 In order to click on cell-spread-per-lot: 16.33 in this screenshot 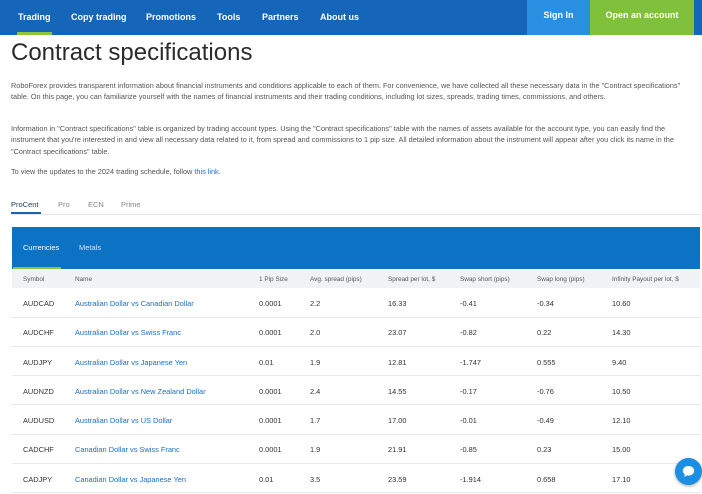, I will do `click(397, 303)`.